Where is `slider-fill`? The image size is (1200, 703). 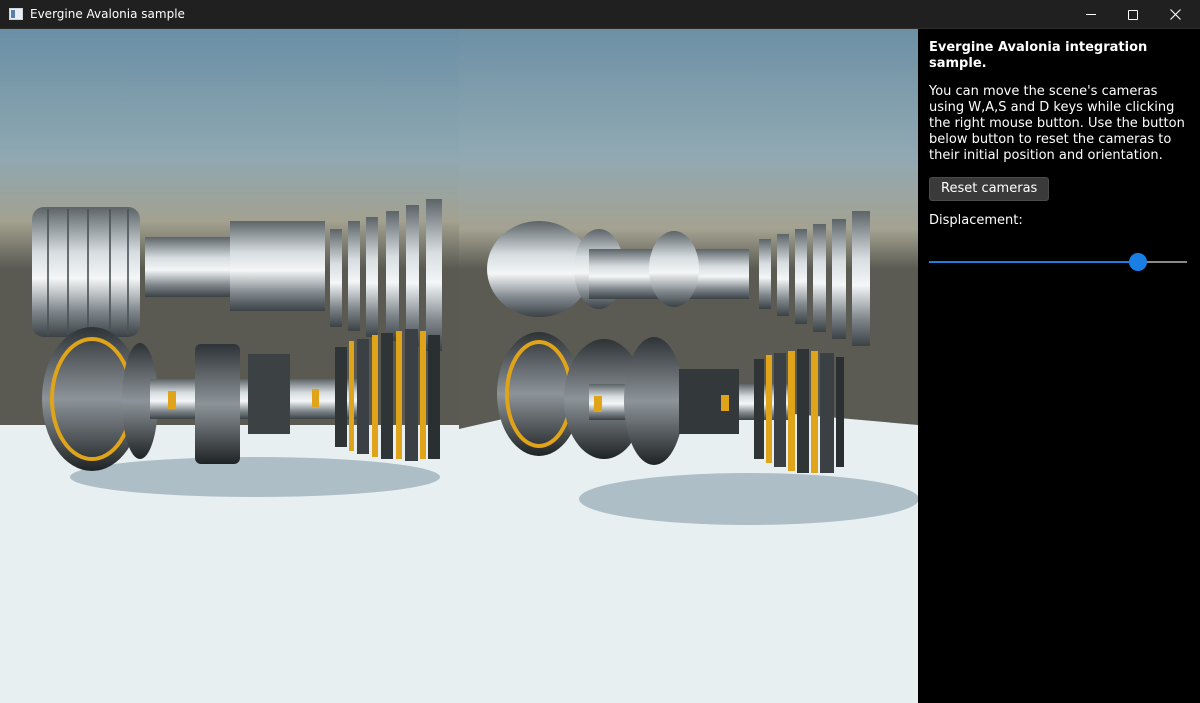
slider-fill is located at coordinates (1033, 262).